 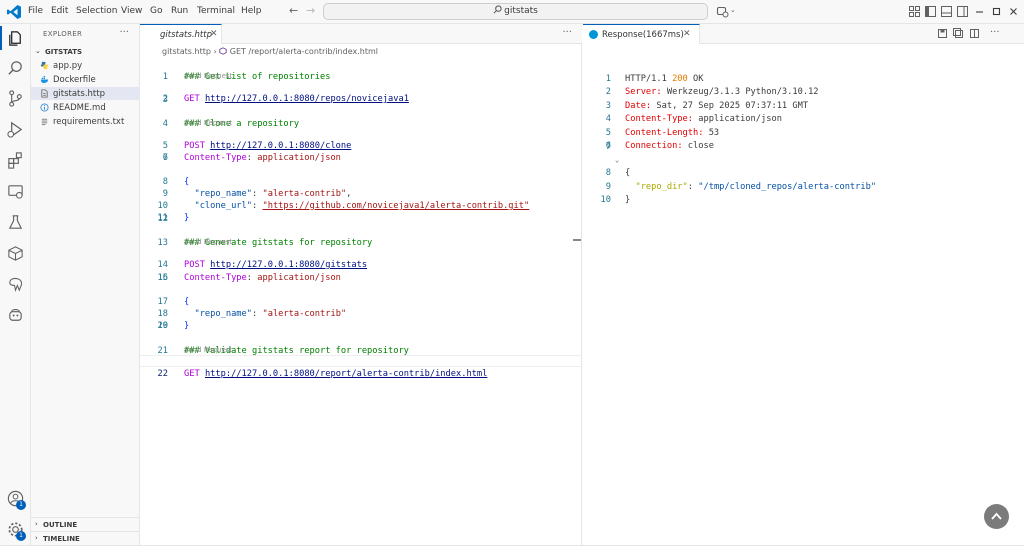 What do you see at coordinates (942, 33) in the screenshot?
I see `save-response-icon` at bounding box center [942, 33].